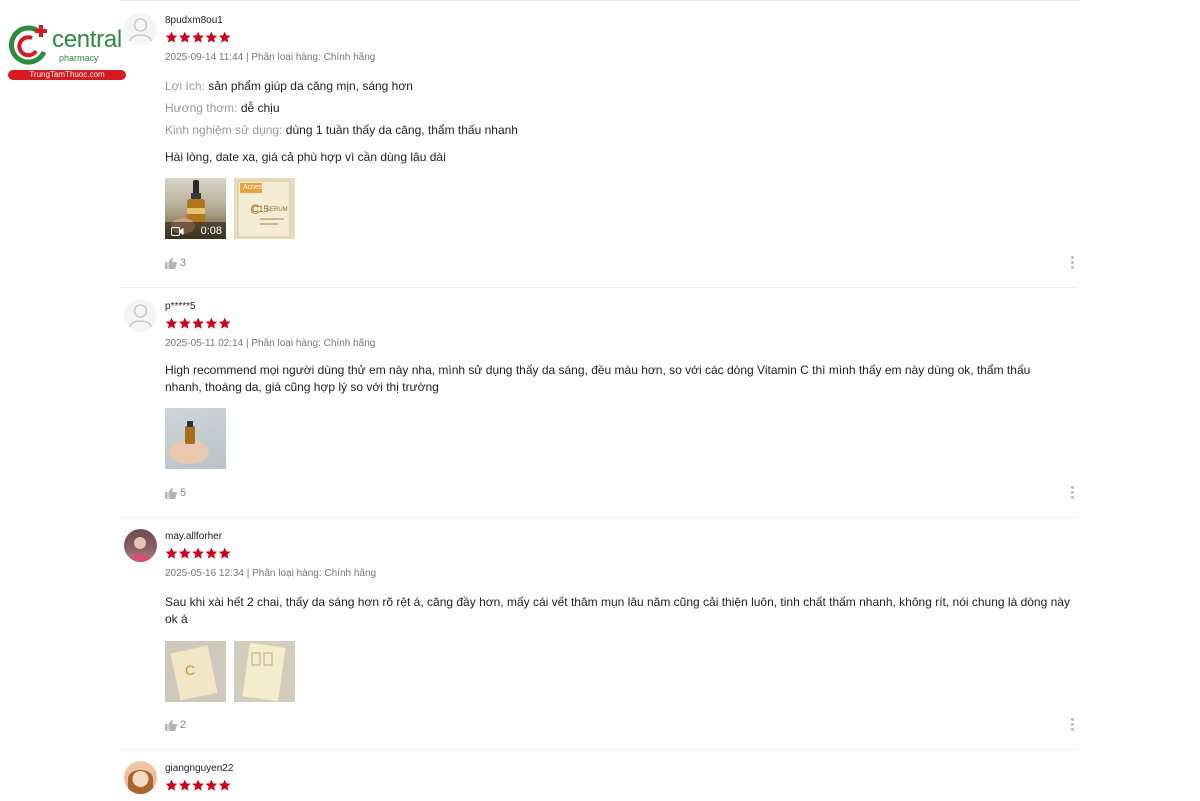  I want to click on review-video-thumbnail: 0:08, so click(195, 208).